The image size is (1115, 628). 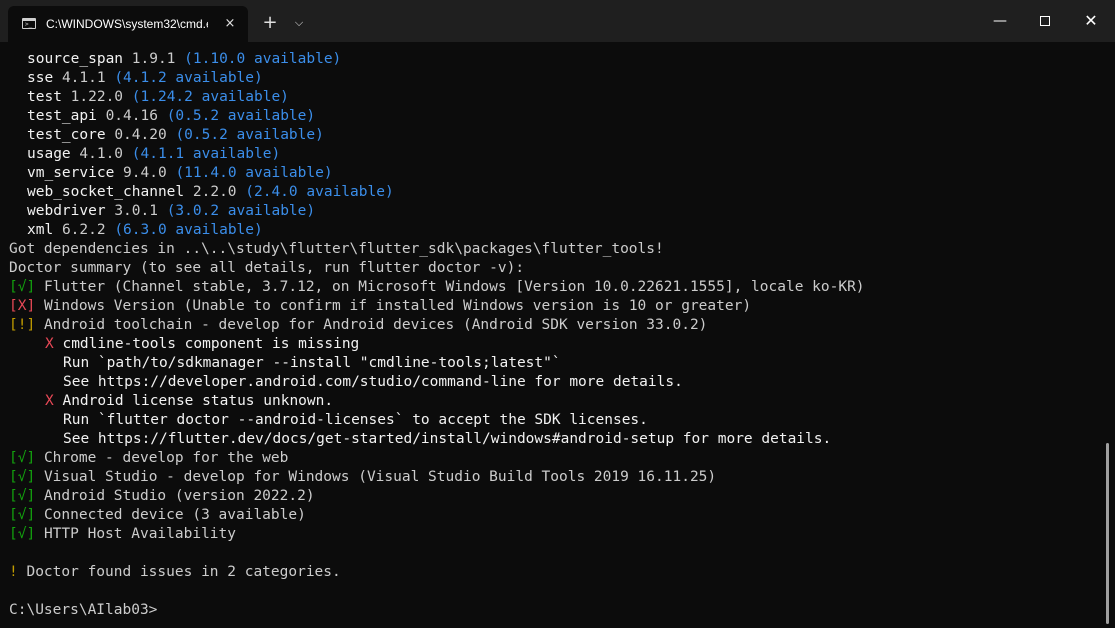 What do you see at coordinates (131, 116) in the screenshot?
I see `package-version: 0.4.16` at bounding box center [131, 116].